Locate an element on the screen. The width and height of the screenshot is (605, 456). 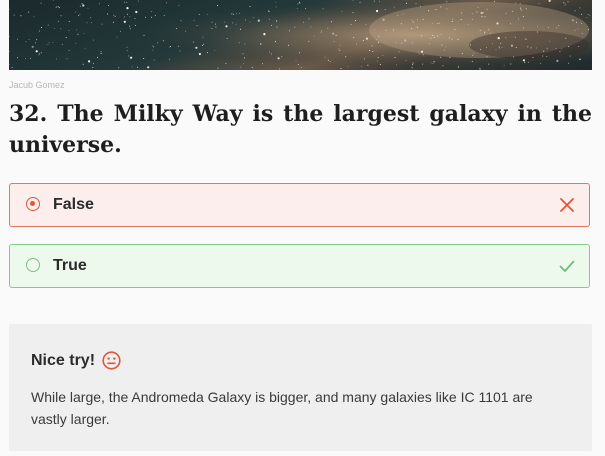
radio-selected-icon is located at coordinates (33, 204).